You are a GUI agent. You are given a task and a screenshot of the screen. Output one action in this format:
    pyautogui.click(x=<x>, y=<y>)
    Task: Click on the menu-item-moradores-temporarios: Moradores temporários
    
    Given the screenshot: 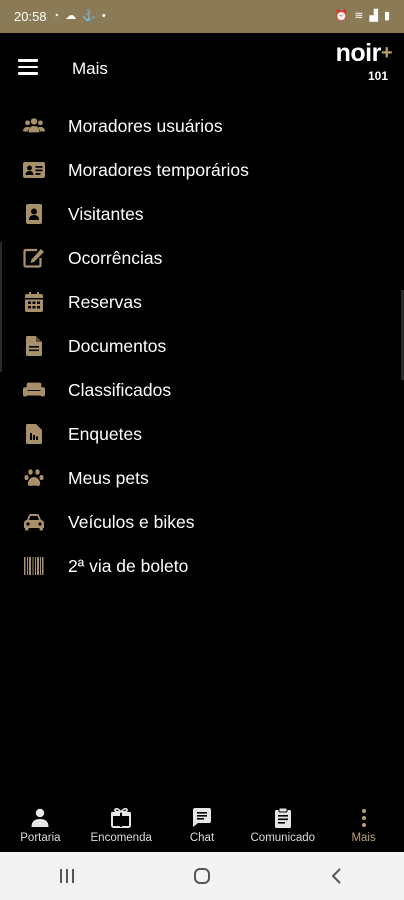 What is the action you would take?
    pyautogui.click(x=202, y=170)
    